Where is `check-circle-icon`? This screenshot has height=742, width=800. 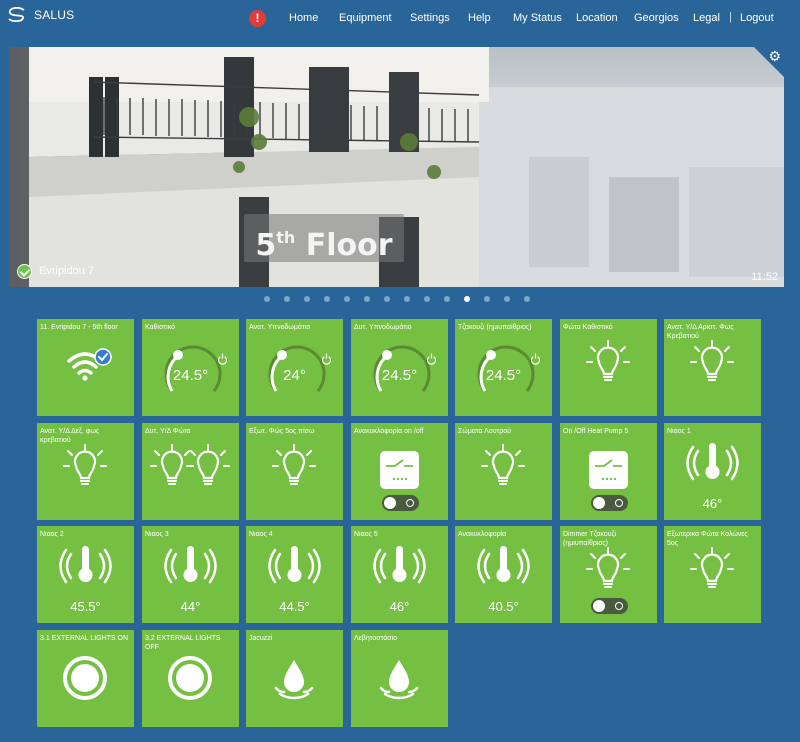 check-circle-icon is located at coordinates (24, 271).